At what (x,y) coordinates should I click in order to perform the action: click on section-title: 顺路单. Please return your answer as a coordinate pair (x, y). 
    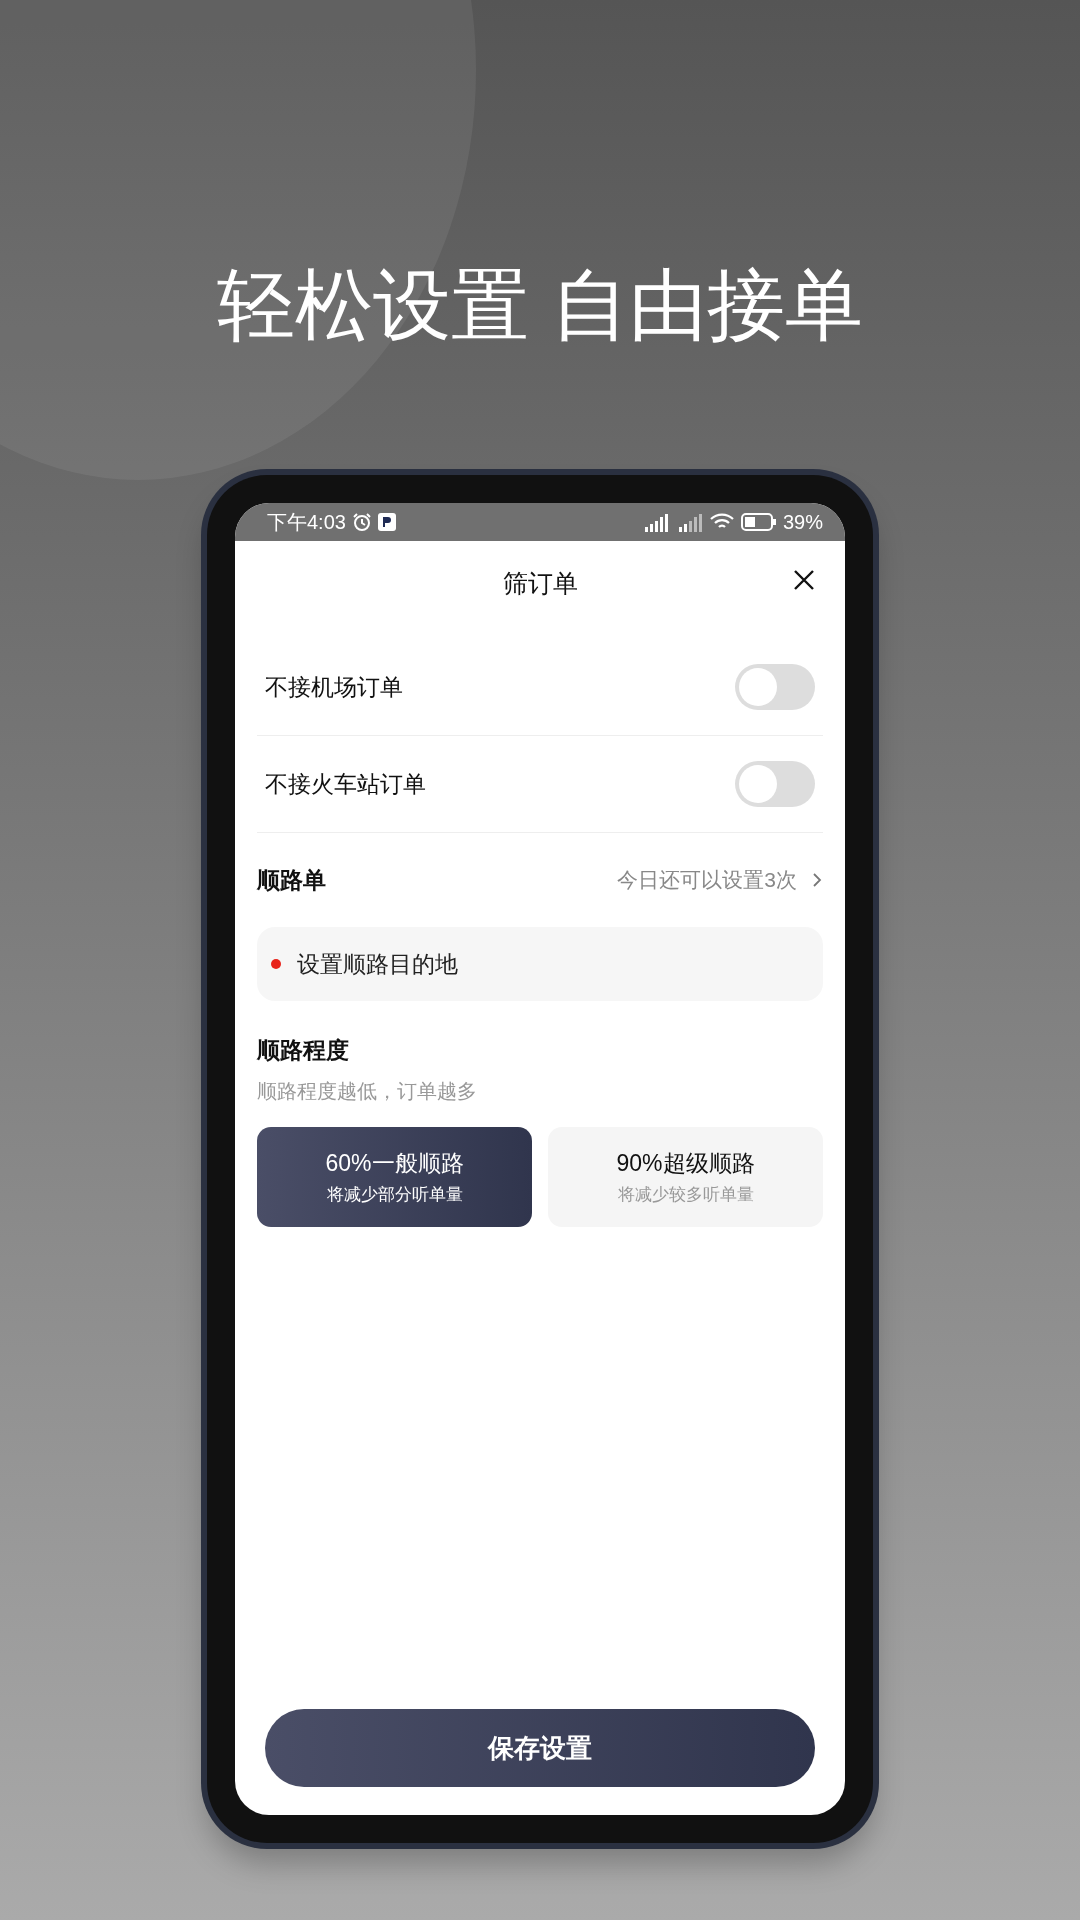
    Looking at the image, I should click on (292, 880).